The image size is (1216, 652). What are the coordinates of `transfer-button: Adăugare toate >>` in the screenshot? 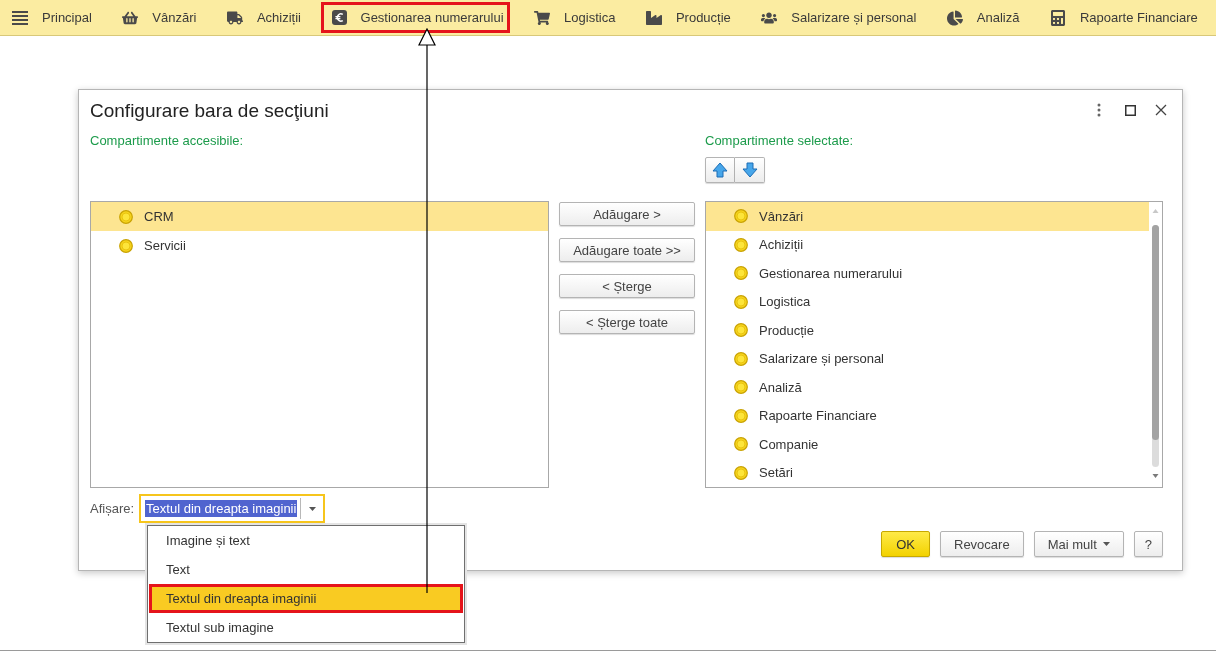 It's located at (627, 250).